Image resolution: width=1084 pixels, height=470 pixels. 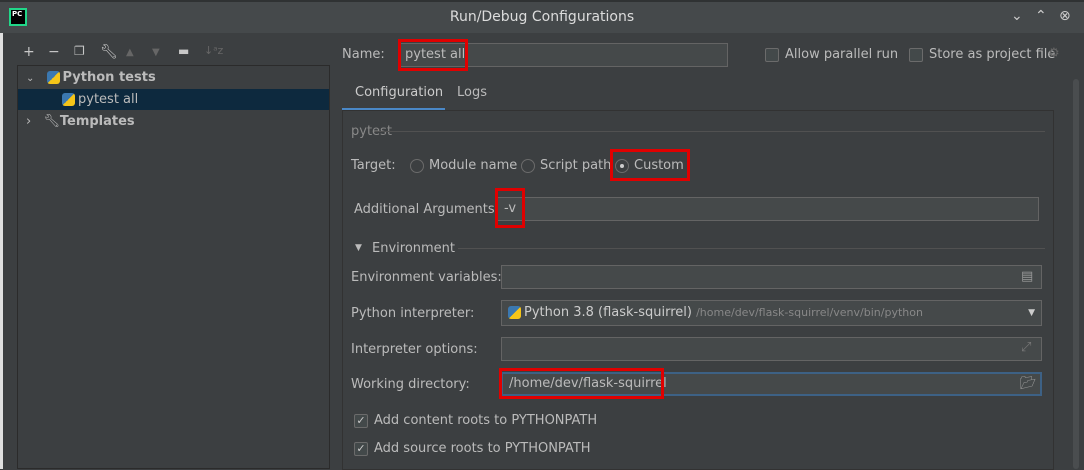 What do you see at coordinates (475, 420) in the screenshot?
I see `content-roots-checkbox: ✓ Add content roots to PYTHONPATH` at bounding box center [475, 420].